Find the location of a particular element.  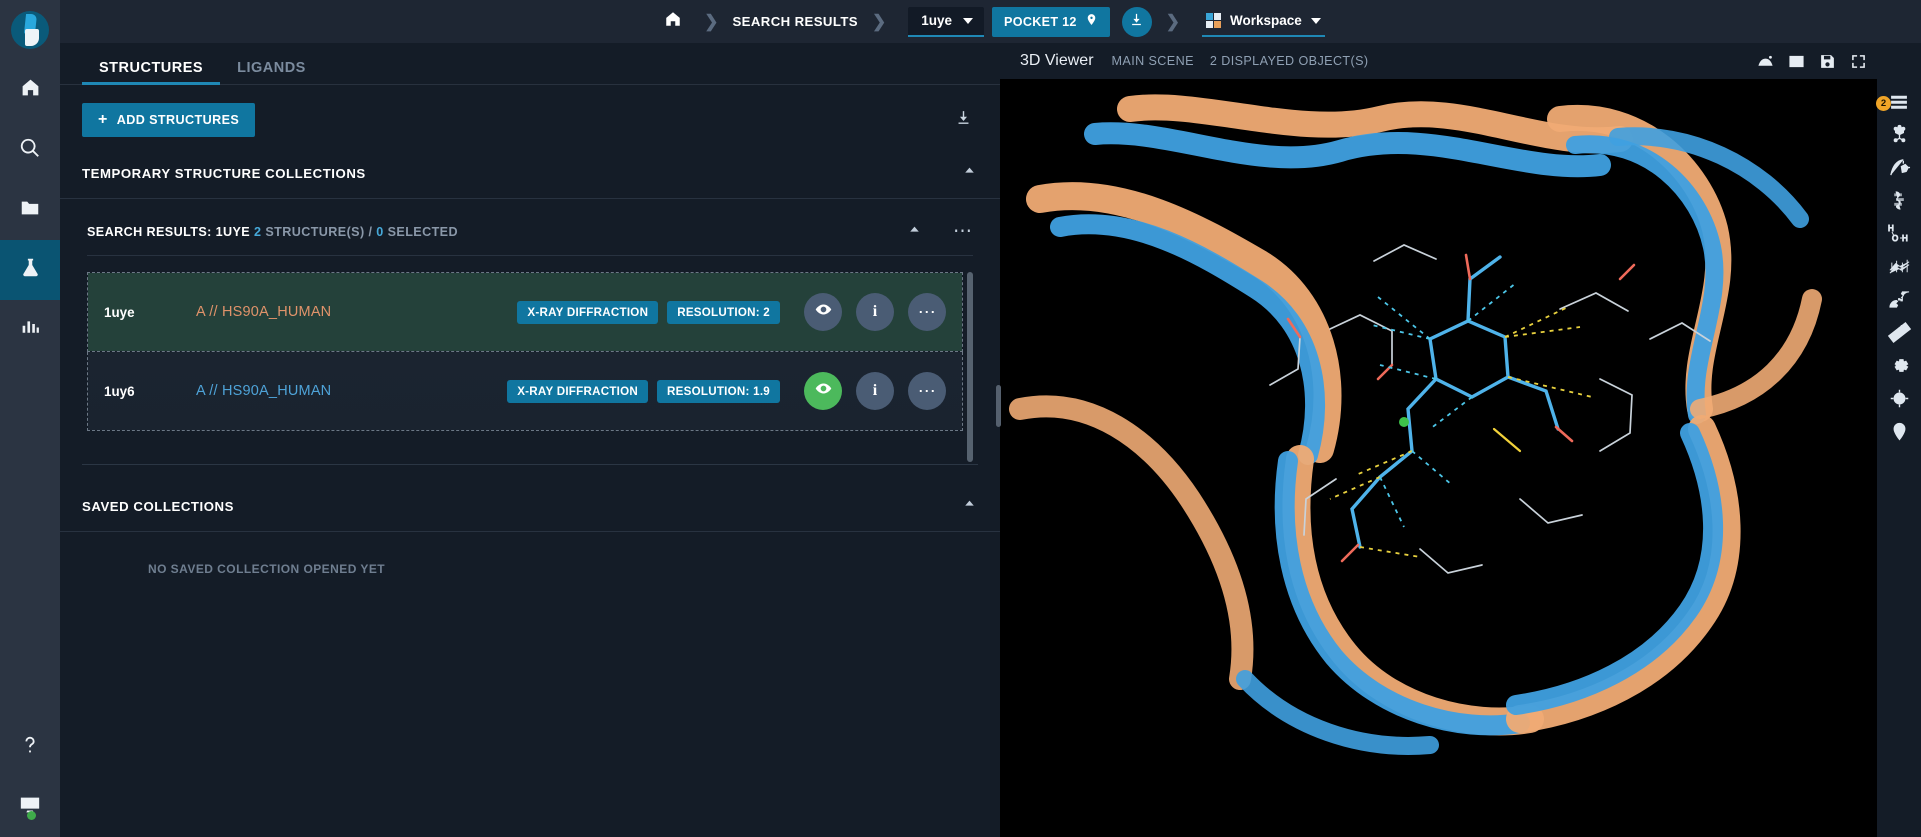

info-icon: i is located at coordinates (875, 311).